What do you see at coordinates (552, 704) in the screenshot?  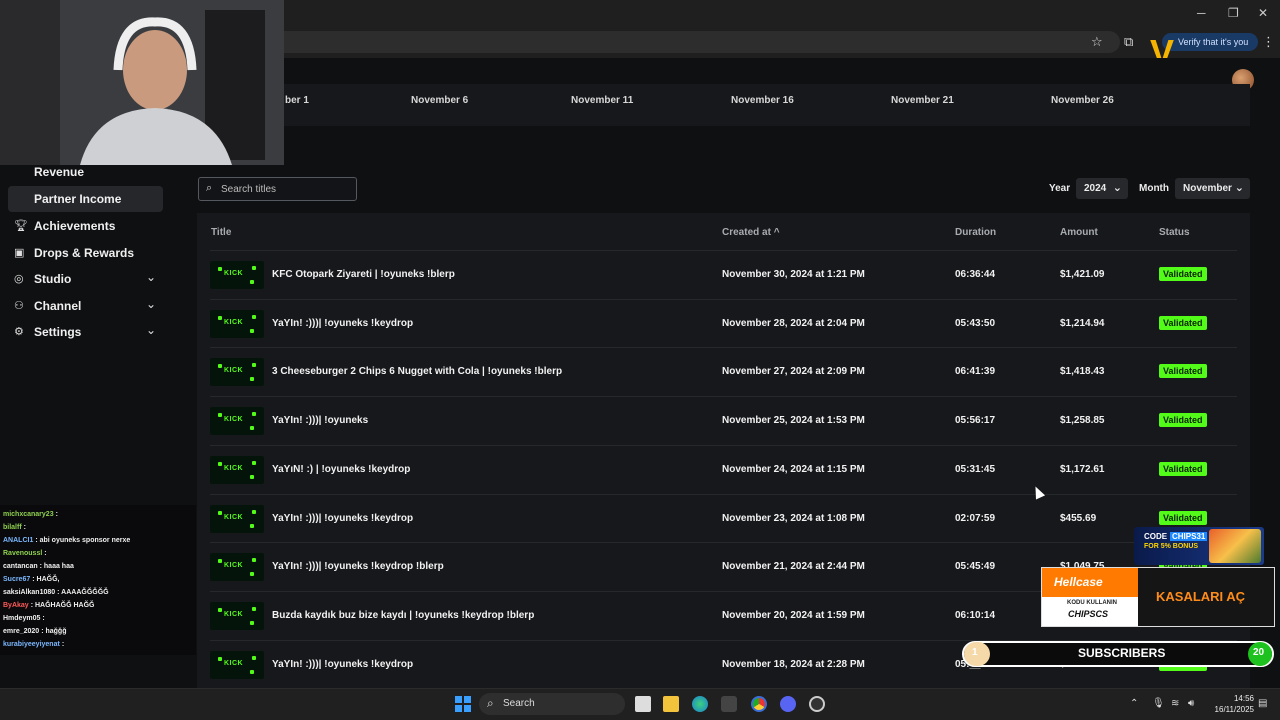 I see `taskbar-search: ⌕ Search` at bounding box center [552, 704].